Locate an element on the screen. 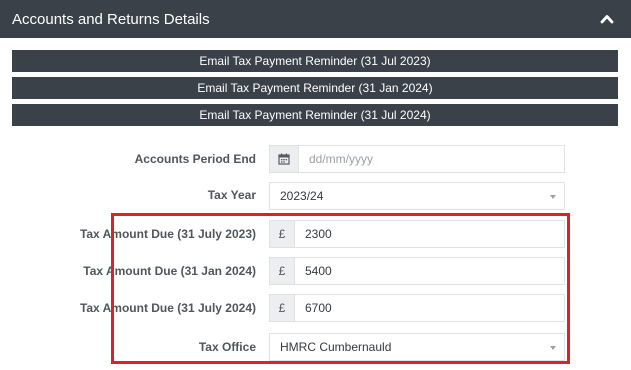 The image size is (631, 370). calendar-addon is located at coordinates (284, 159).